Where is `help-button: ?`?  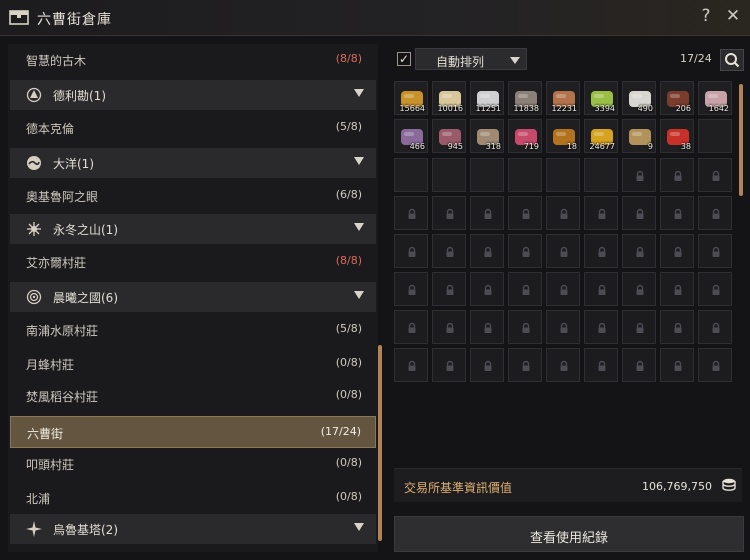
help-button: ? is located at coordinates (706, 17).